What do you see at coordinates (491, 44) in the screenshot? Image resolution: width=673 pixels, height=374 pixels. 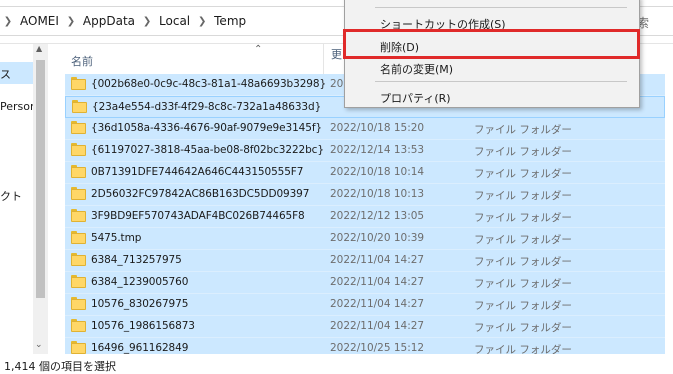 I see `delete-highlight-box` at bounding box center [491, 44].